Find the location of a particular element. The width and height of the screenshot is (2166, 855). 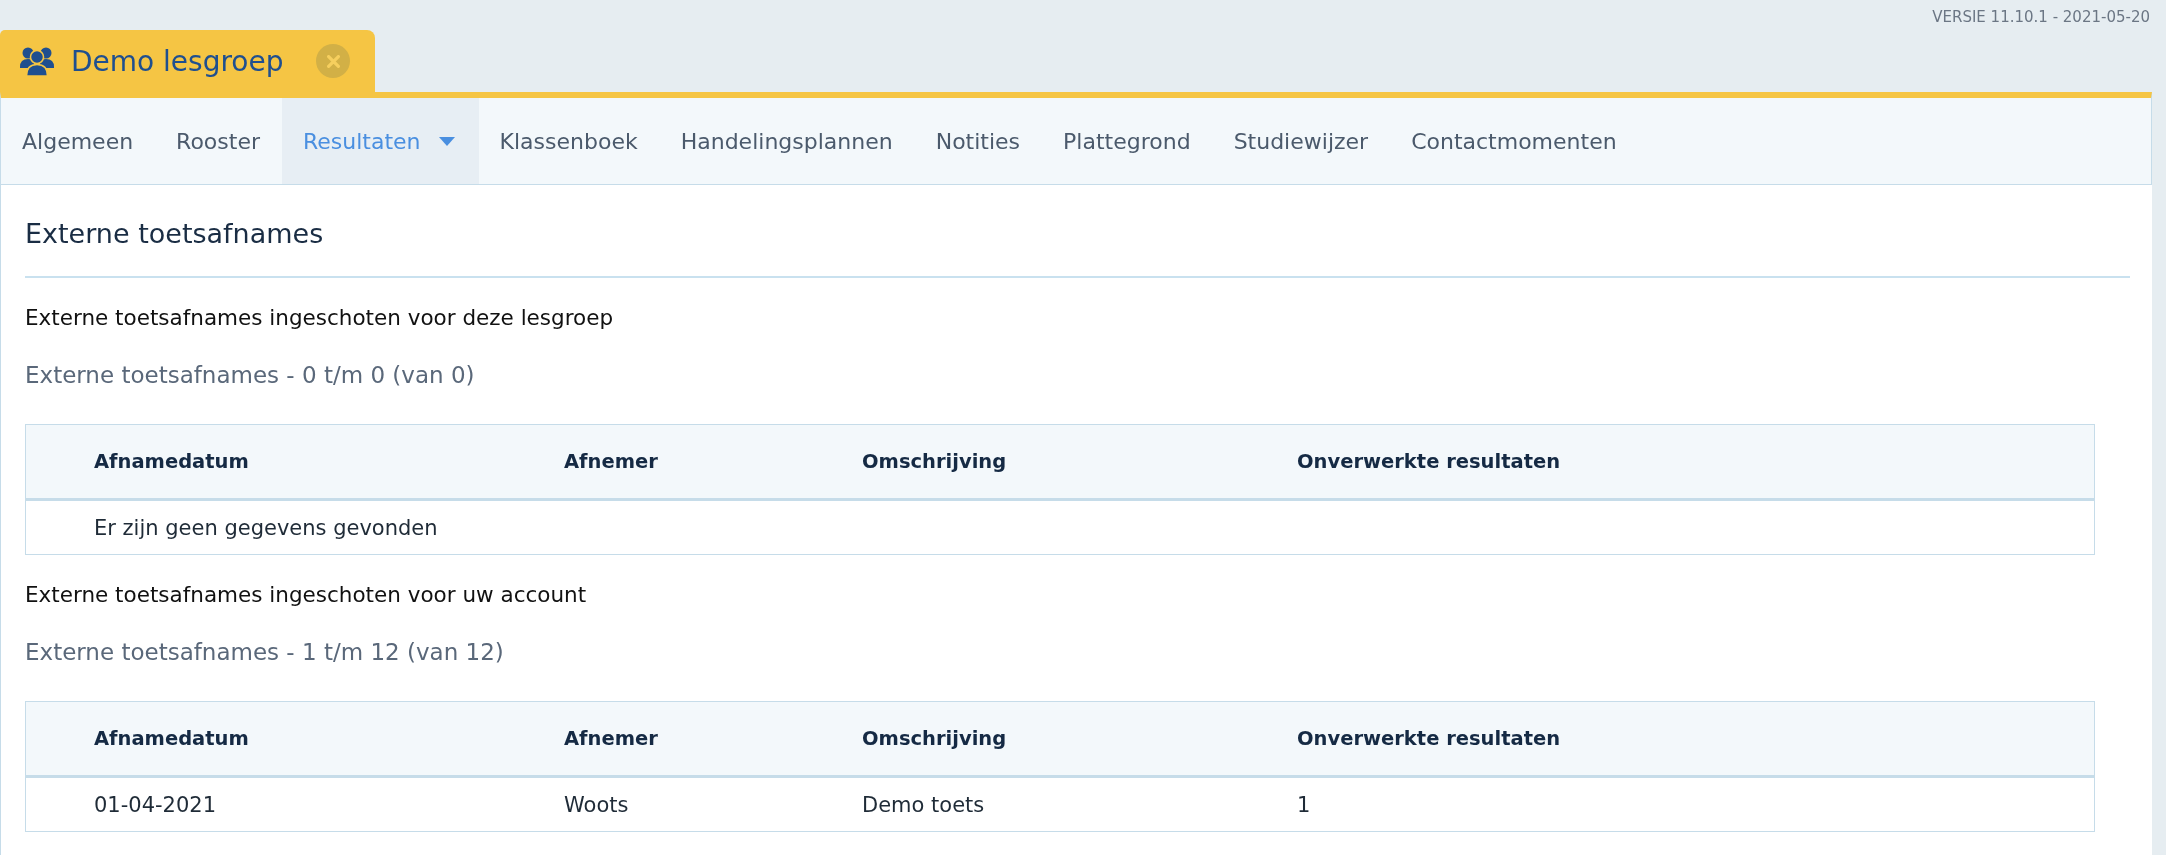

nav-tab: Handelingsplannen is located at coordinates (787, 141).